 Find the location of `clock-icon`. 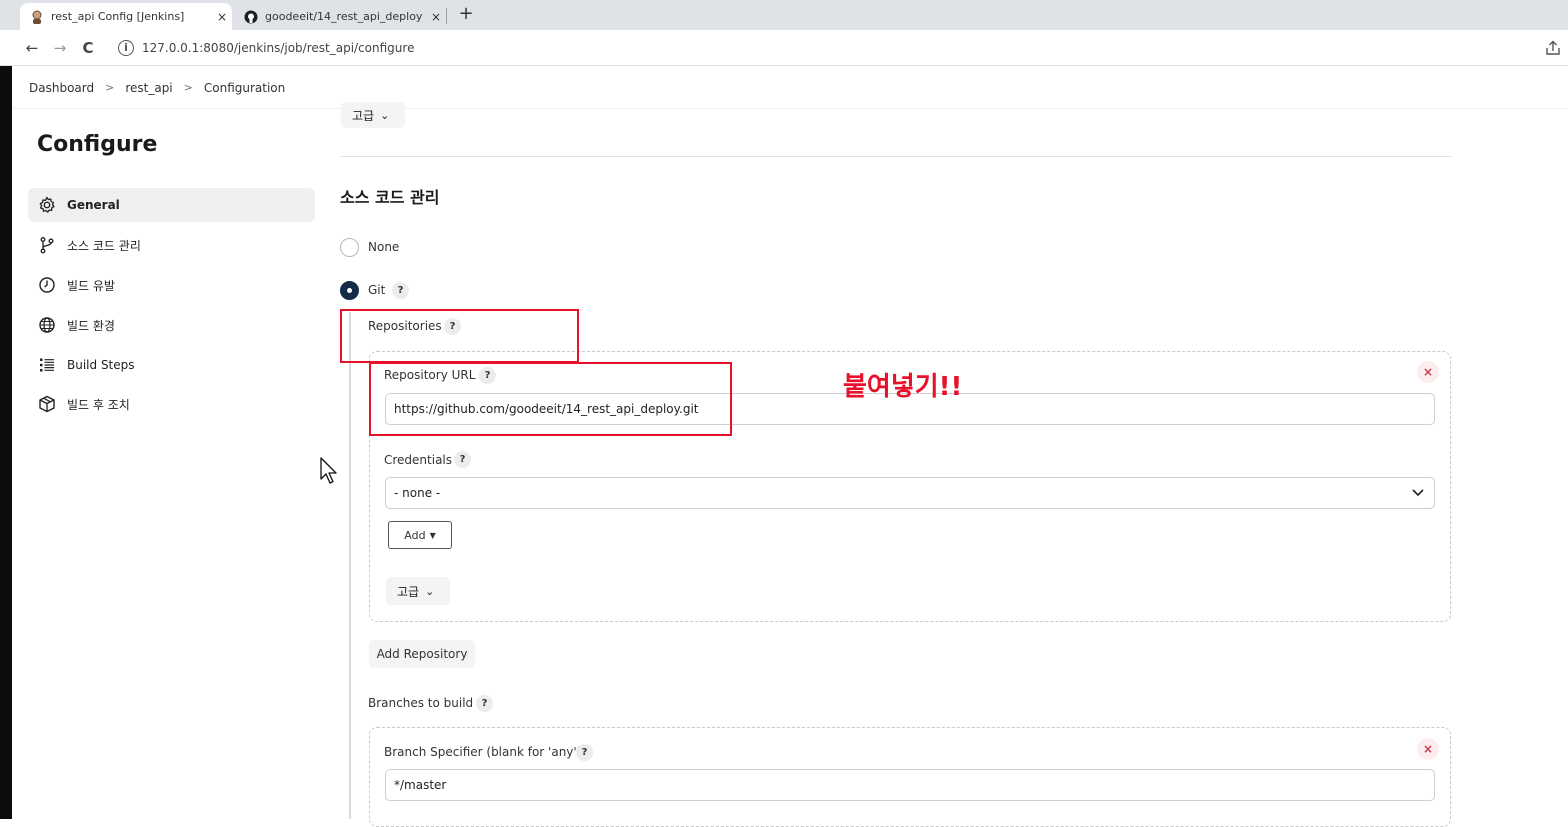

clock-icon is located at coordinates (47, 285).